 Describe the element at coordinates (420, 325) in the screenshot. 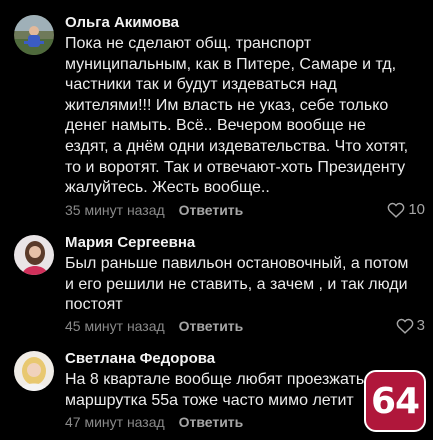

I see `like-count: 3` at that location.